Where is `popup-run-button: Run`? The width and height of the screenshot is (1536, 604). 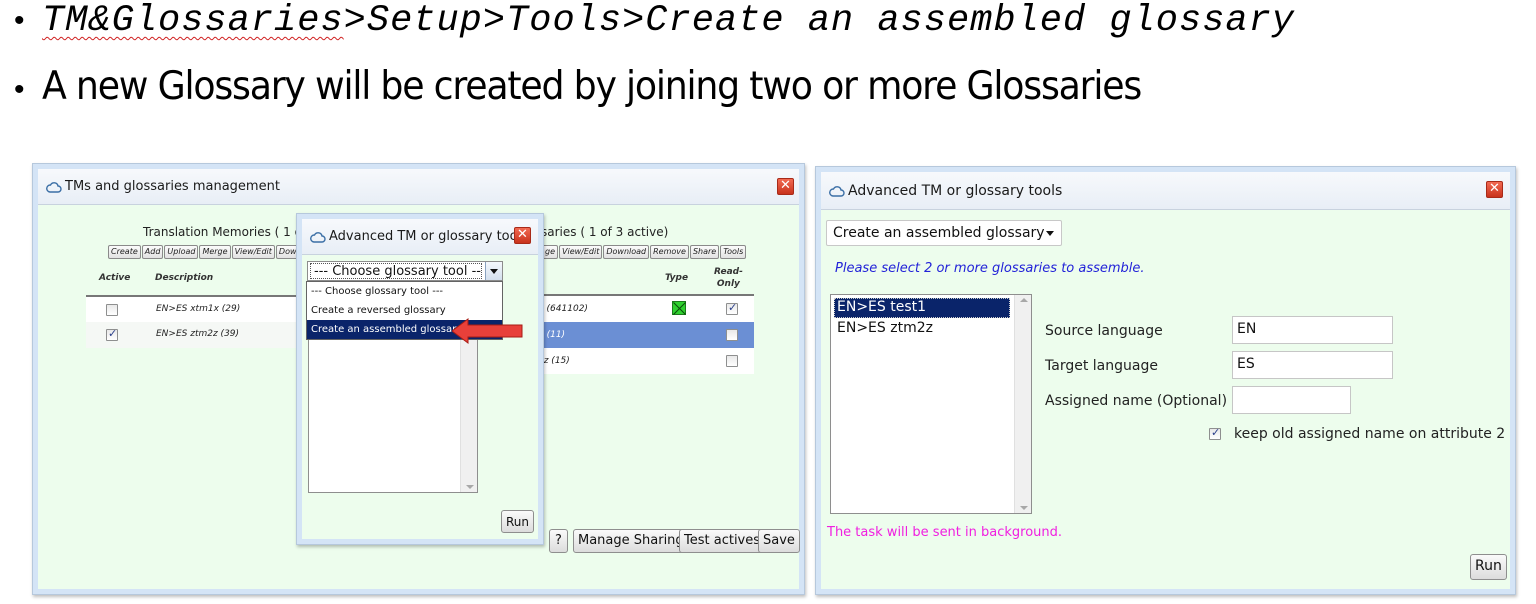 popup-run-button: Run is located at coordinates (518, 521).